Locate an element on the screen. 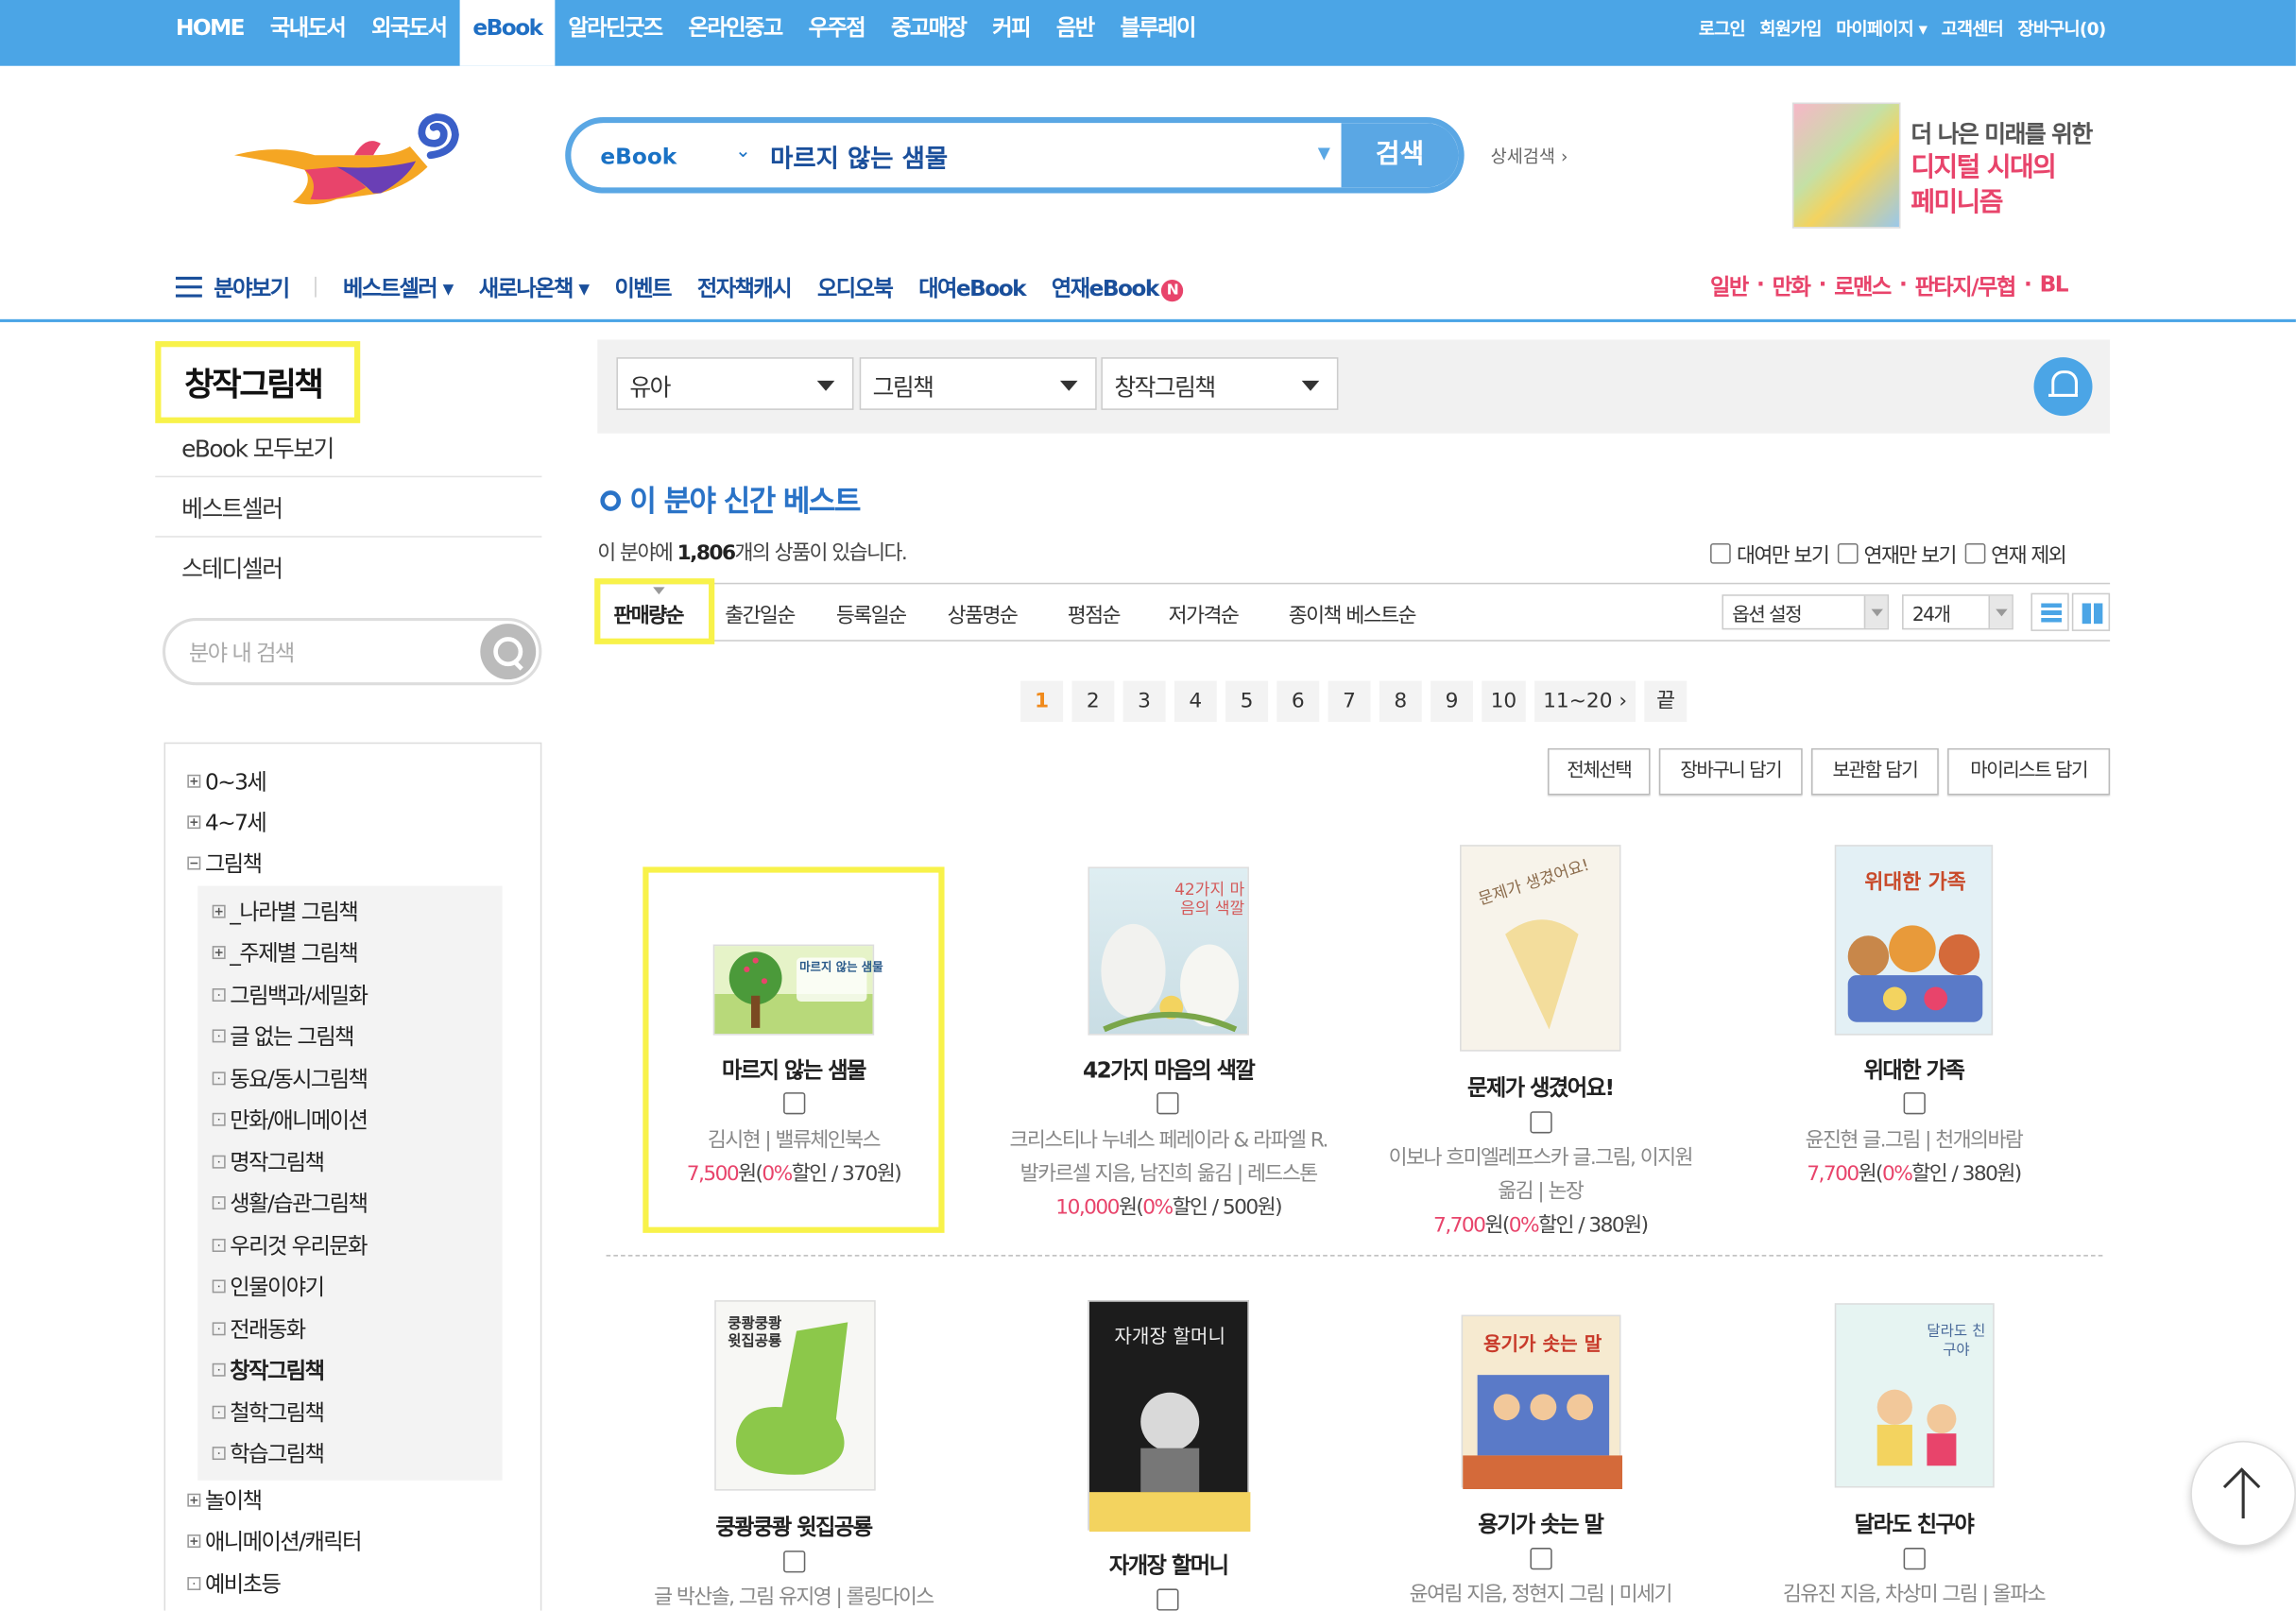 This screenshot has height=1611, width=2296. product-title: 마르지 않는 샘물 is located at coordinates (793, 1070).